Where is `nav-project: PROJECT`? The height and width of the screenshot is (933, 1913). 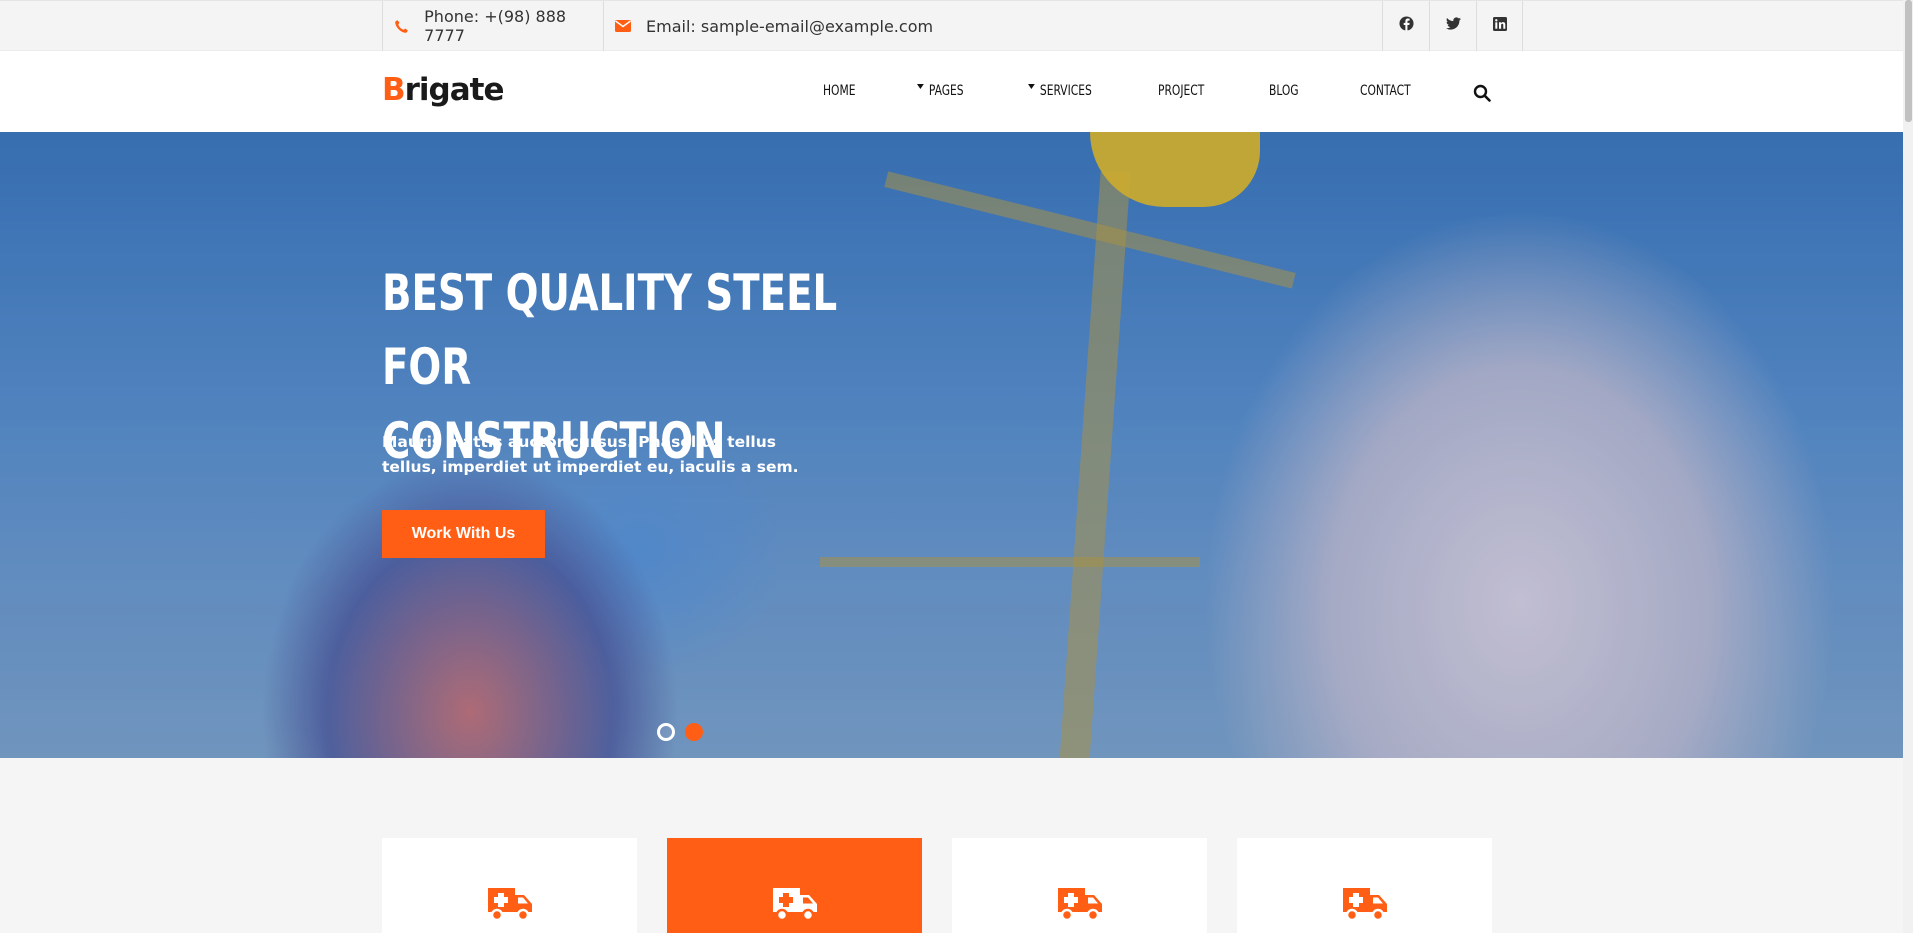
nav-project: PROJECT is located at coordinates (1181, 91).